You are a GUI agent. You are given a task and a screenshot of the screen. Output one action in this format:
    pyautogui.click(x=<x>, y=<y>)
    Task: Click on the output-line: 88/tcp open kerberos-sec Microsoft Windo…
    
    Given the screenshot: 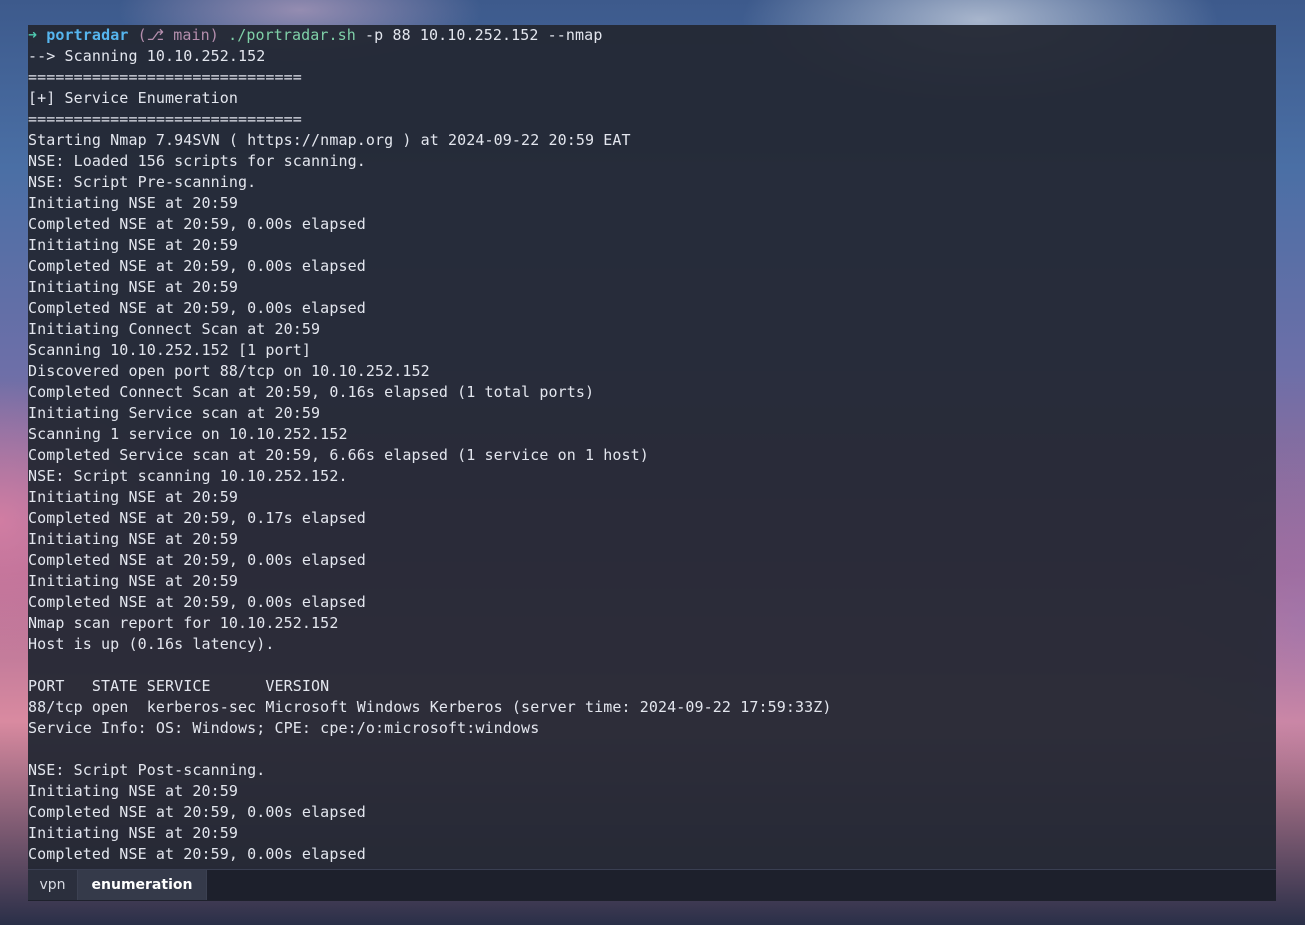 What is the action you would take?
    pyautogui.click(x=430, y=707)
    